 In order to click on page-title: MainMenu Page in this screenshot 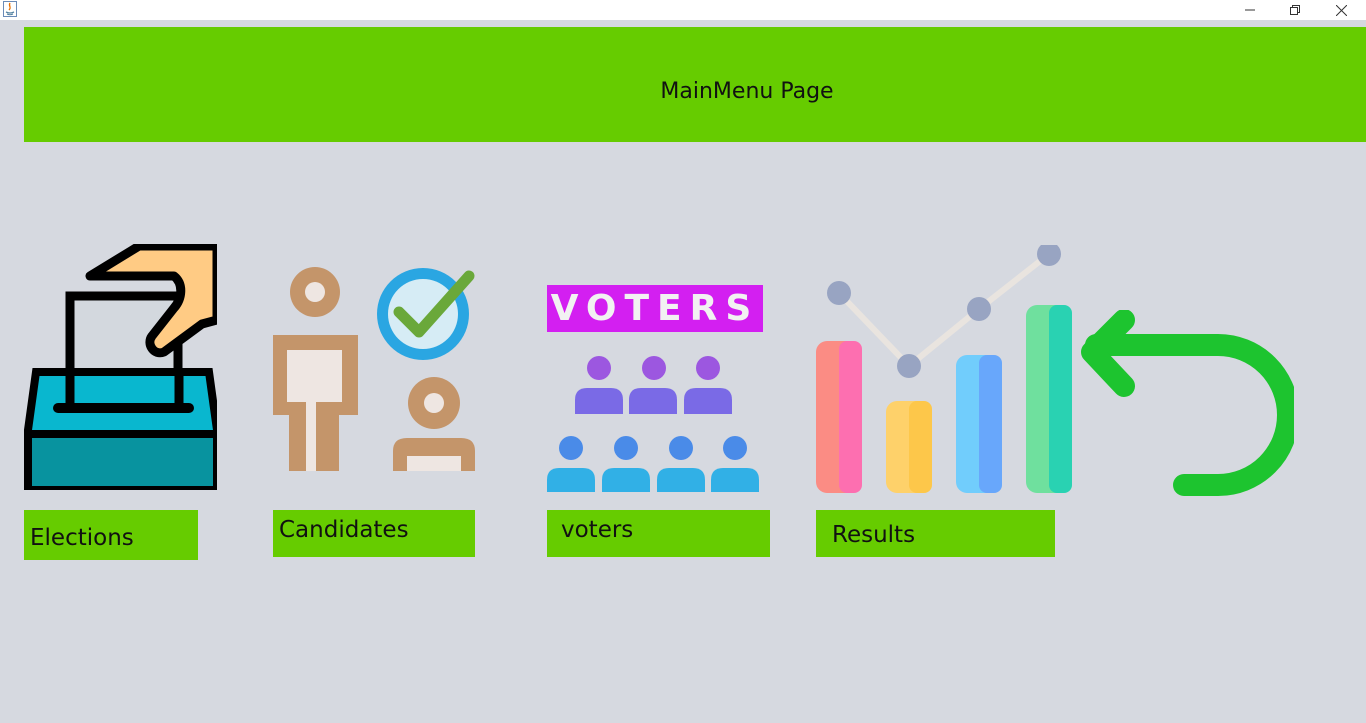, I will do `click(747, 91)`.